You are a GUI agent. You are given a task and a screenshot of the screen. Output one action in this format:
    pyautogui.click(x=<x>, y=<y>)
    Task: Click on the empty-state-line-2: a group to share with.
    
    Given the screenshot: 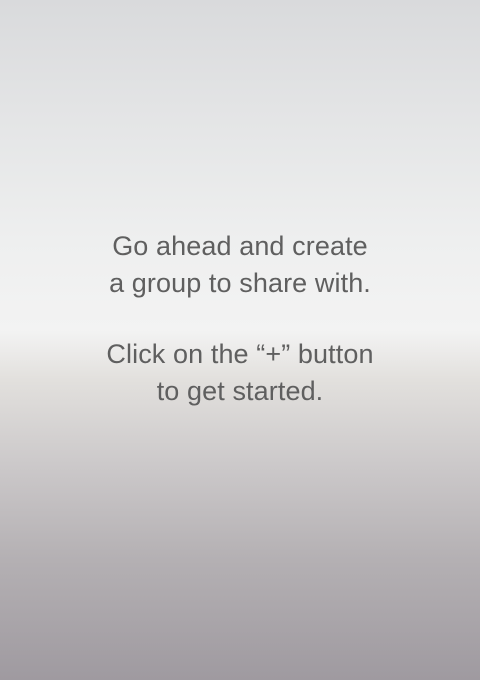 What is the action you would take?
    pyautogui.click(x=240, y=283)
    